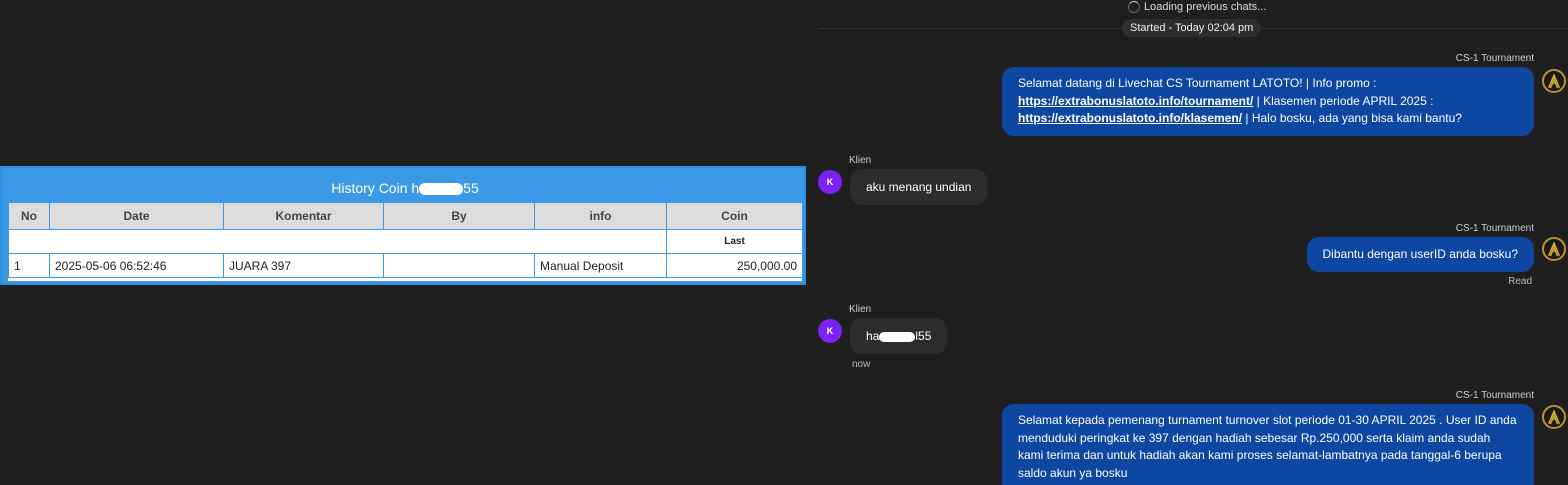  Describe the element at coordinates (459, 216) in the screenshot. I see `column-header-by: By` at that location.